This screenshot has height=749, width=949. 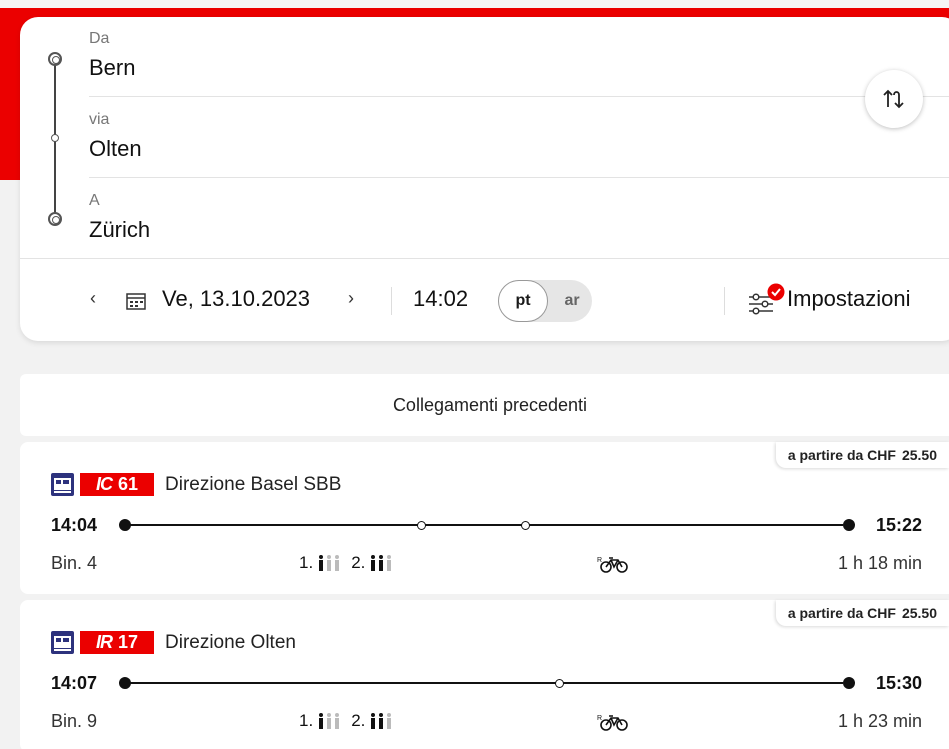 I want to click on product-type: IR, so click(x=104, y=642).